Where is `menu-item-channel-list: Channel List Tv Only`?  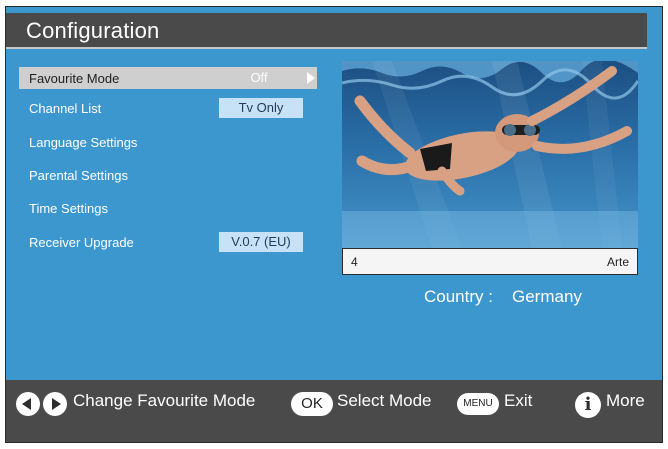
menu-item-channel-list: Channel List Tv Only is located at coordinates (168, 108).